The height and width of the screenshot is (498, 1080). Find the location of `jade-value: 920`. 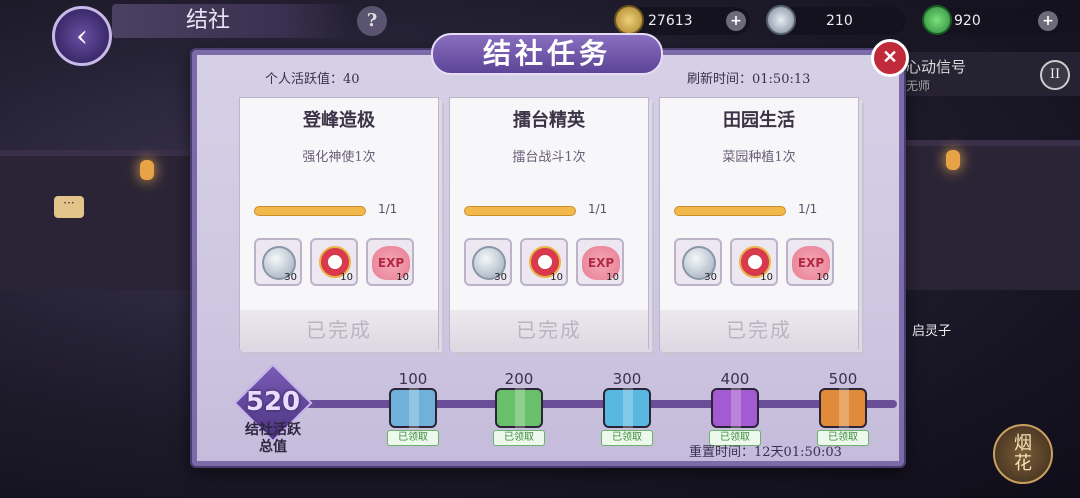

jade-value: 920 is located at coordinates (967, 21).